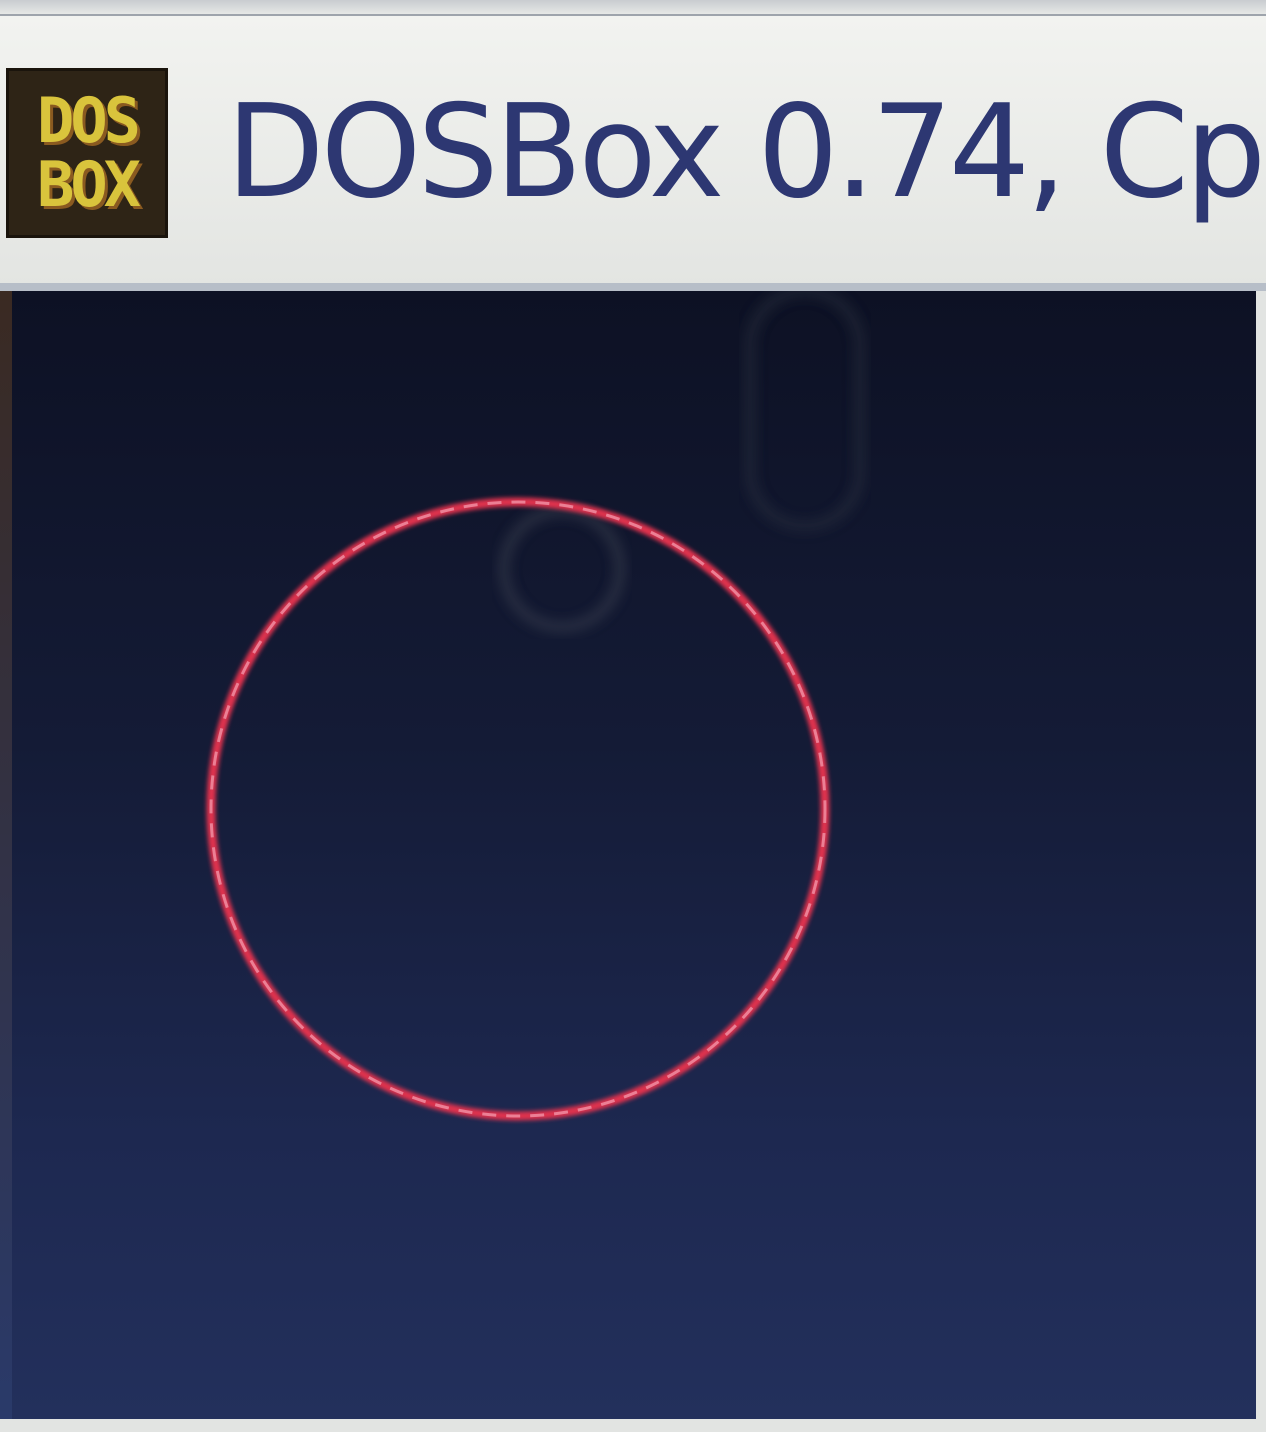 This screenshot has width=1266, height=1432. I want to click on window-right-border, so click(1261, 861).